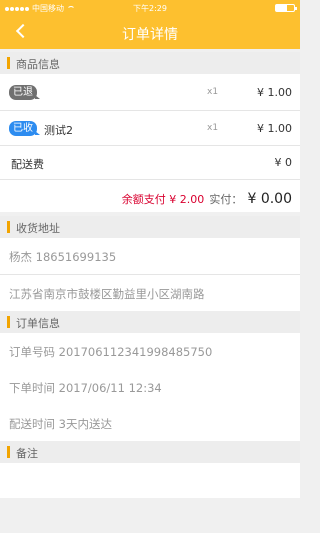 Image resolution: width=320 pixels, height=533 pixels. I want to click on paid-label: 实付：, so click(226, 199).